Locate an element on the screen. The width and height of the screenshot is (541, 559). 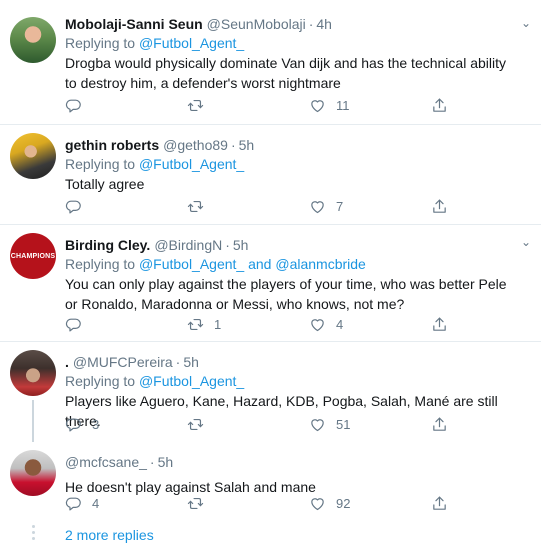
reply-button: 4 is located at coordinates (82, 503).